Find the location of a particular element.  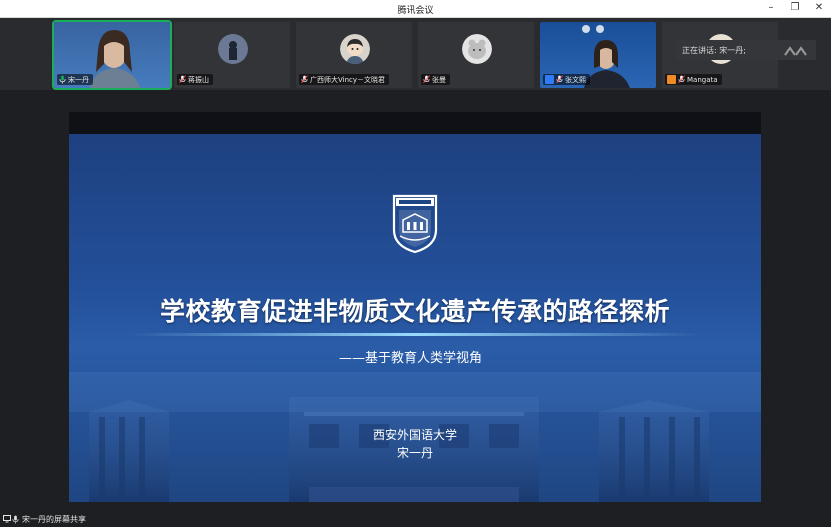

participant-name: 蒋振山 is located at coordinates (198, 79).